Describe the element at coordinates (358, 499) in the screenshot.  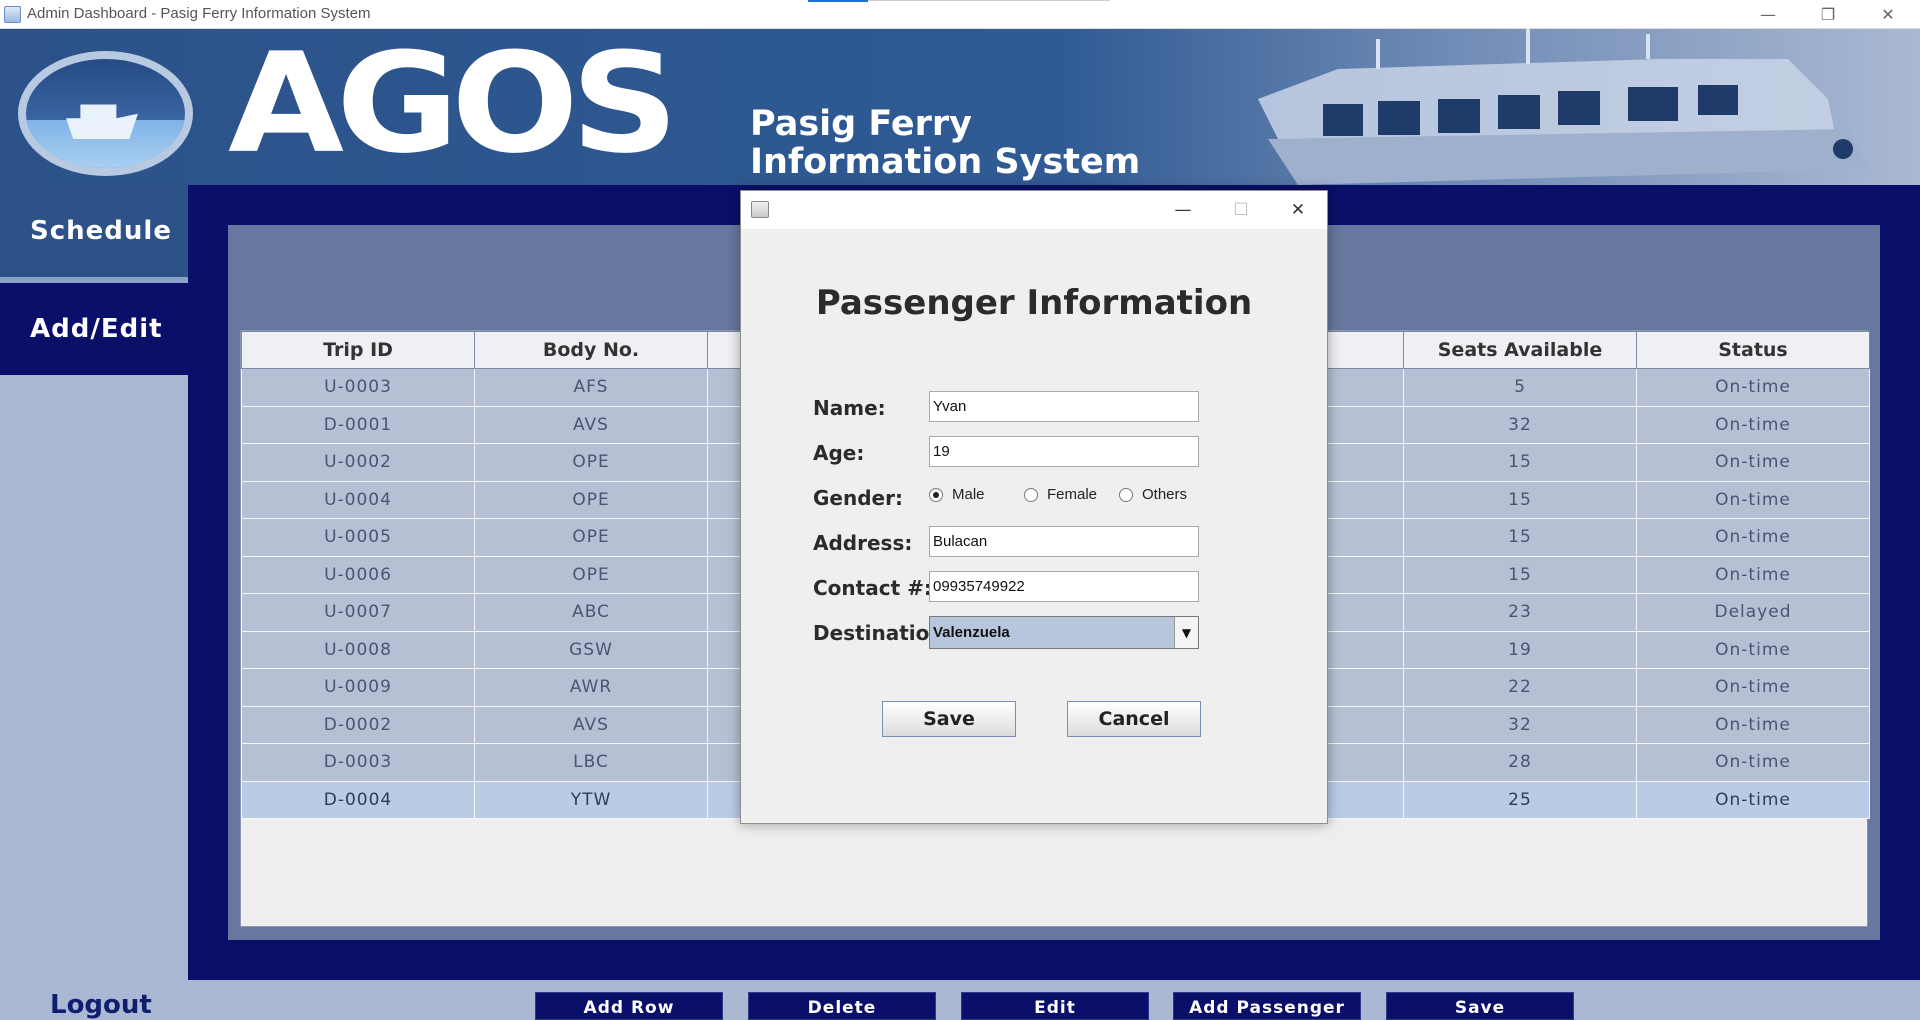
I see `cell-trip-id: U-0004` at that location.